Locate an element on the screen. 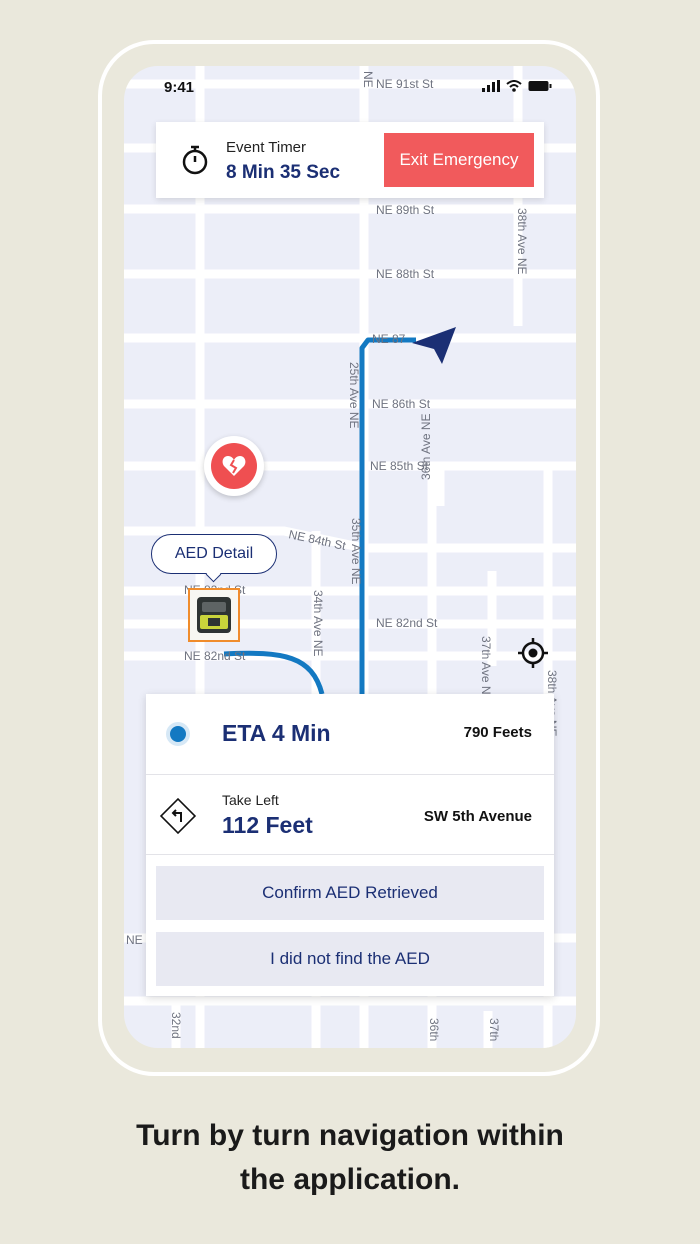 The height and width of the screenshot is (1244, 700). turn-left-icon is located at coordinates (178, 816).